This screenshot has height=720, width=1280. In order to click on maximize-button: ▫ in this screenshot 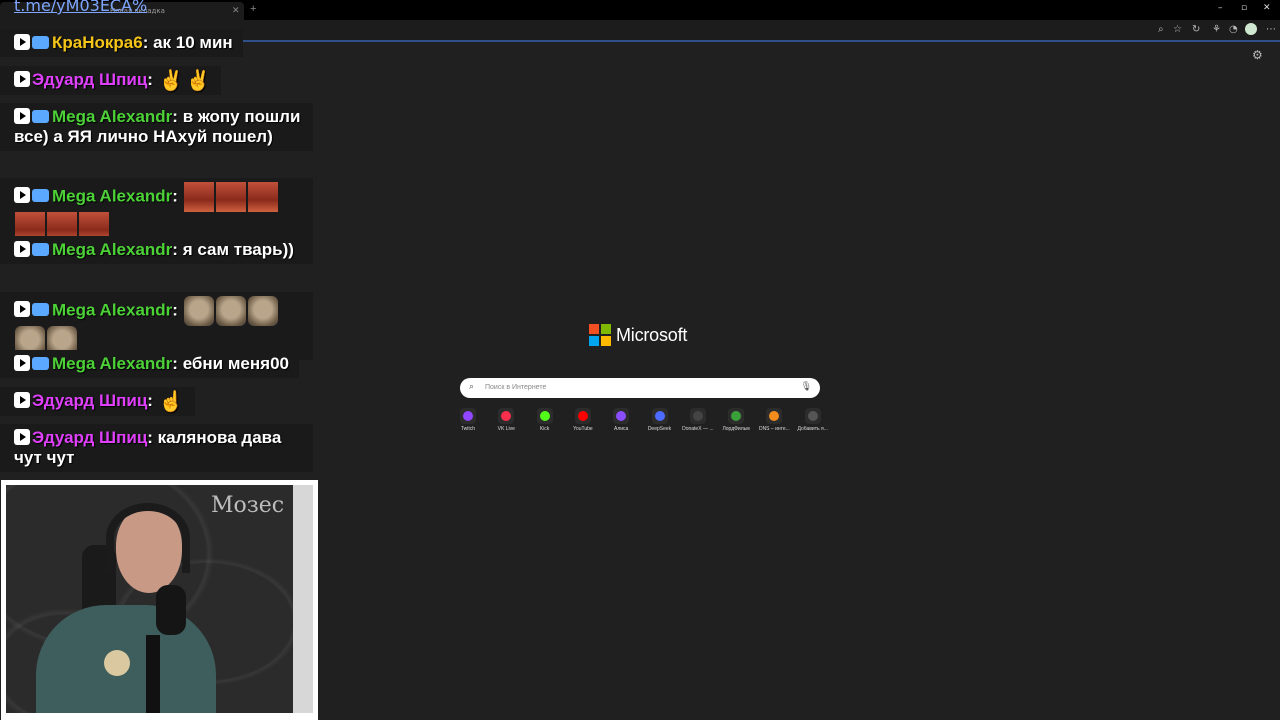, I will do `click(1244, 8)`.